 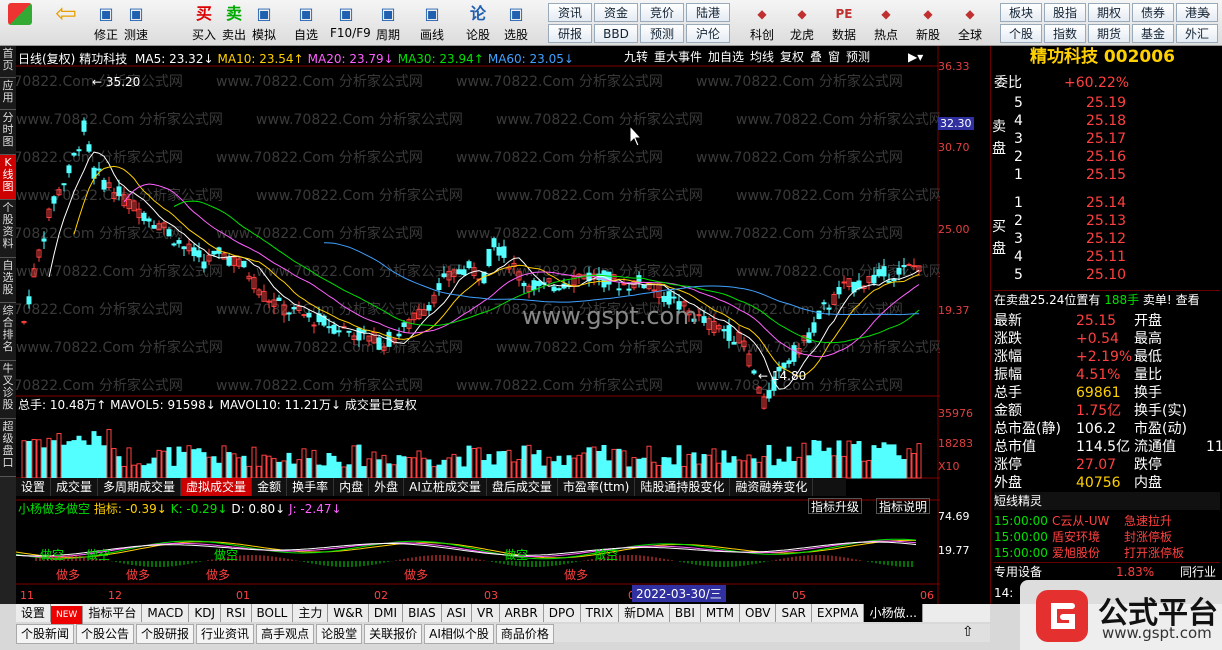 I want to click on 画线-button: ▣ 画线, so click(x=432, y=23).